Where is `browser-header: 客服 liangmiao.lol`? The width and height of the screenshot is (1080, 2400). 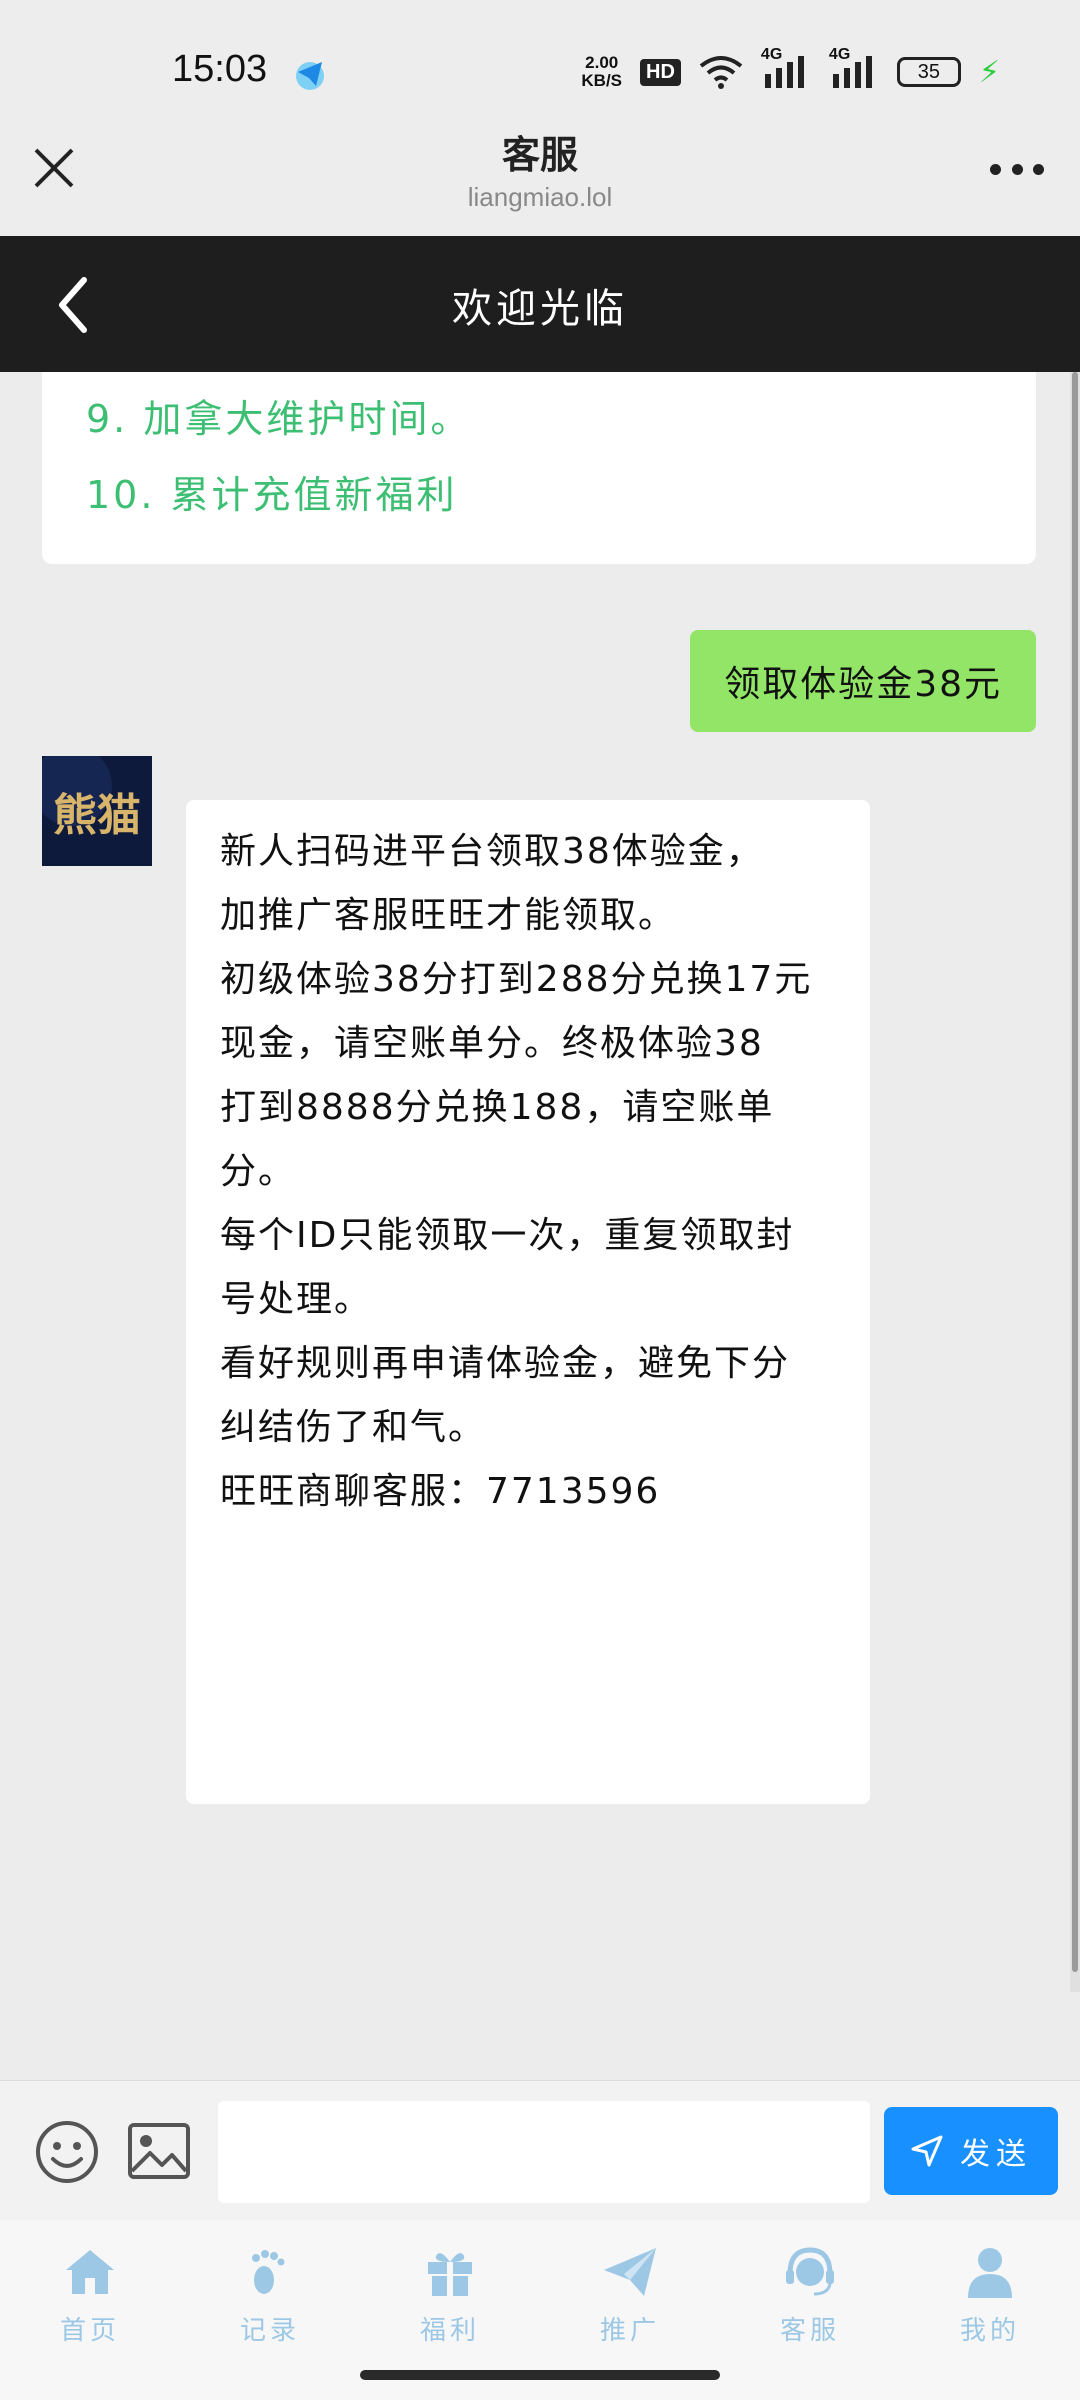
browser-header: 客服 liangmiao.lol is located at coordinates (540, 178).